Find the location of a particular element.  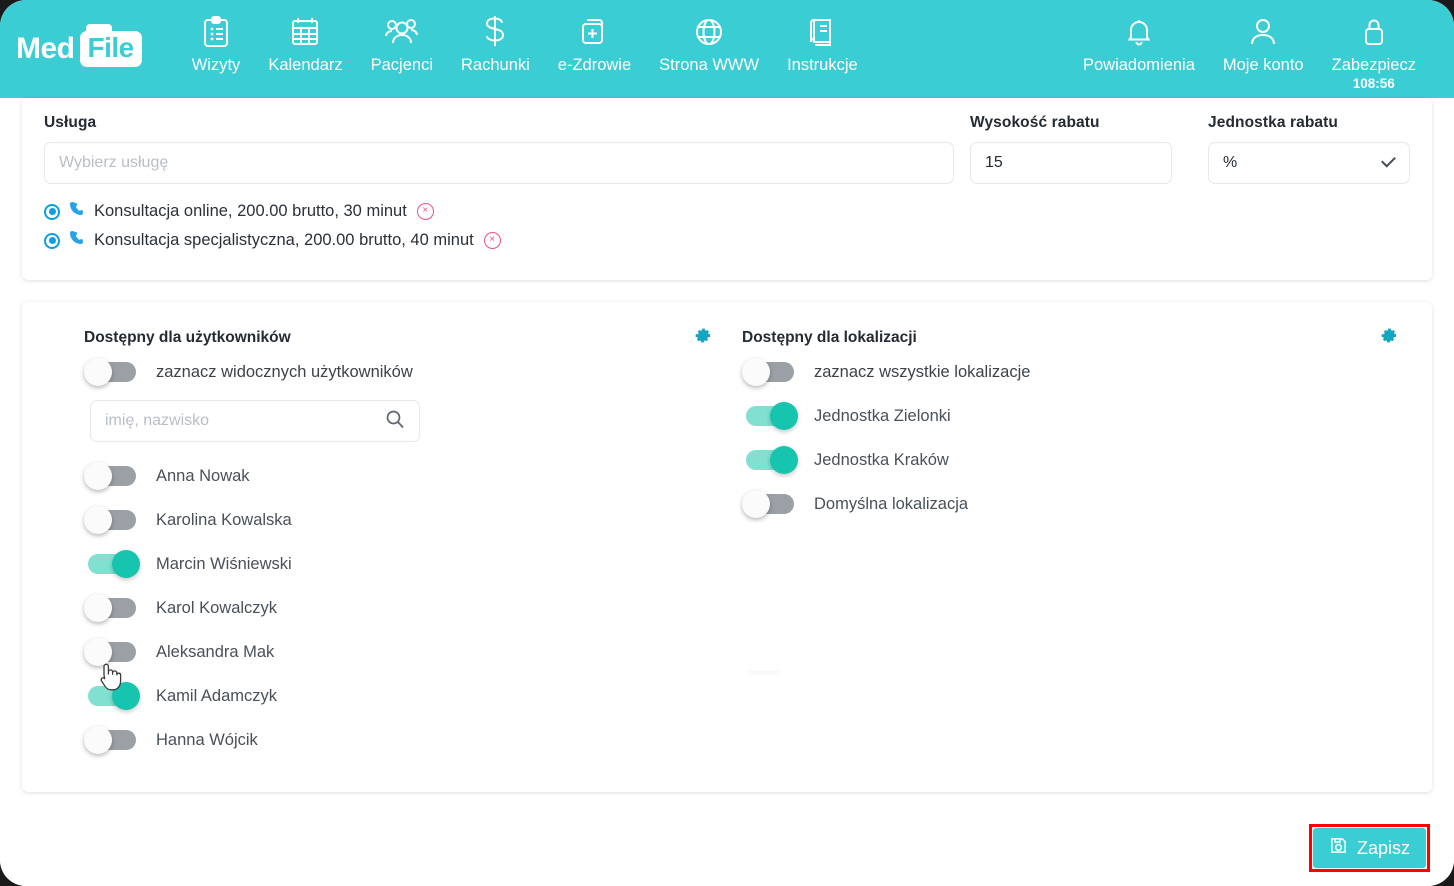

nav-item-ezdrowie: e-Zdrowie is located at coordinates (594, 37).